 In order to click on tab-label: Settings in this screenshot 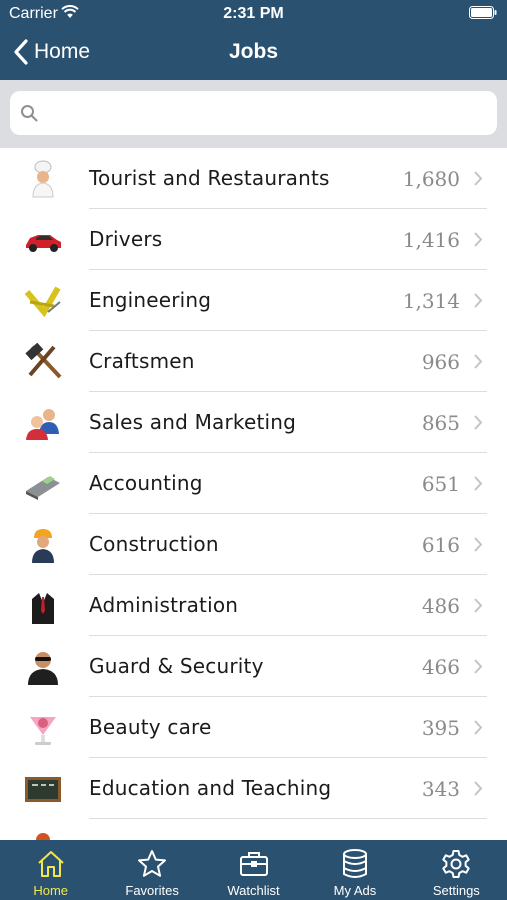, I will do `click(456, 890)`.